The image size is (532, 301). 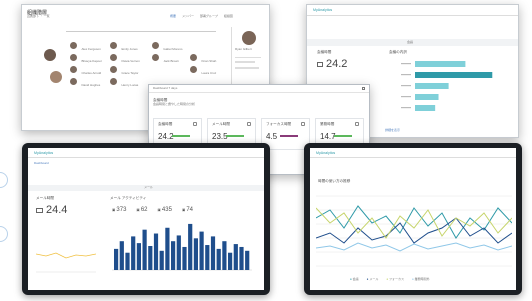 I want to click on calendar-icon, so click(x=195, y=124).